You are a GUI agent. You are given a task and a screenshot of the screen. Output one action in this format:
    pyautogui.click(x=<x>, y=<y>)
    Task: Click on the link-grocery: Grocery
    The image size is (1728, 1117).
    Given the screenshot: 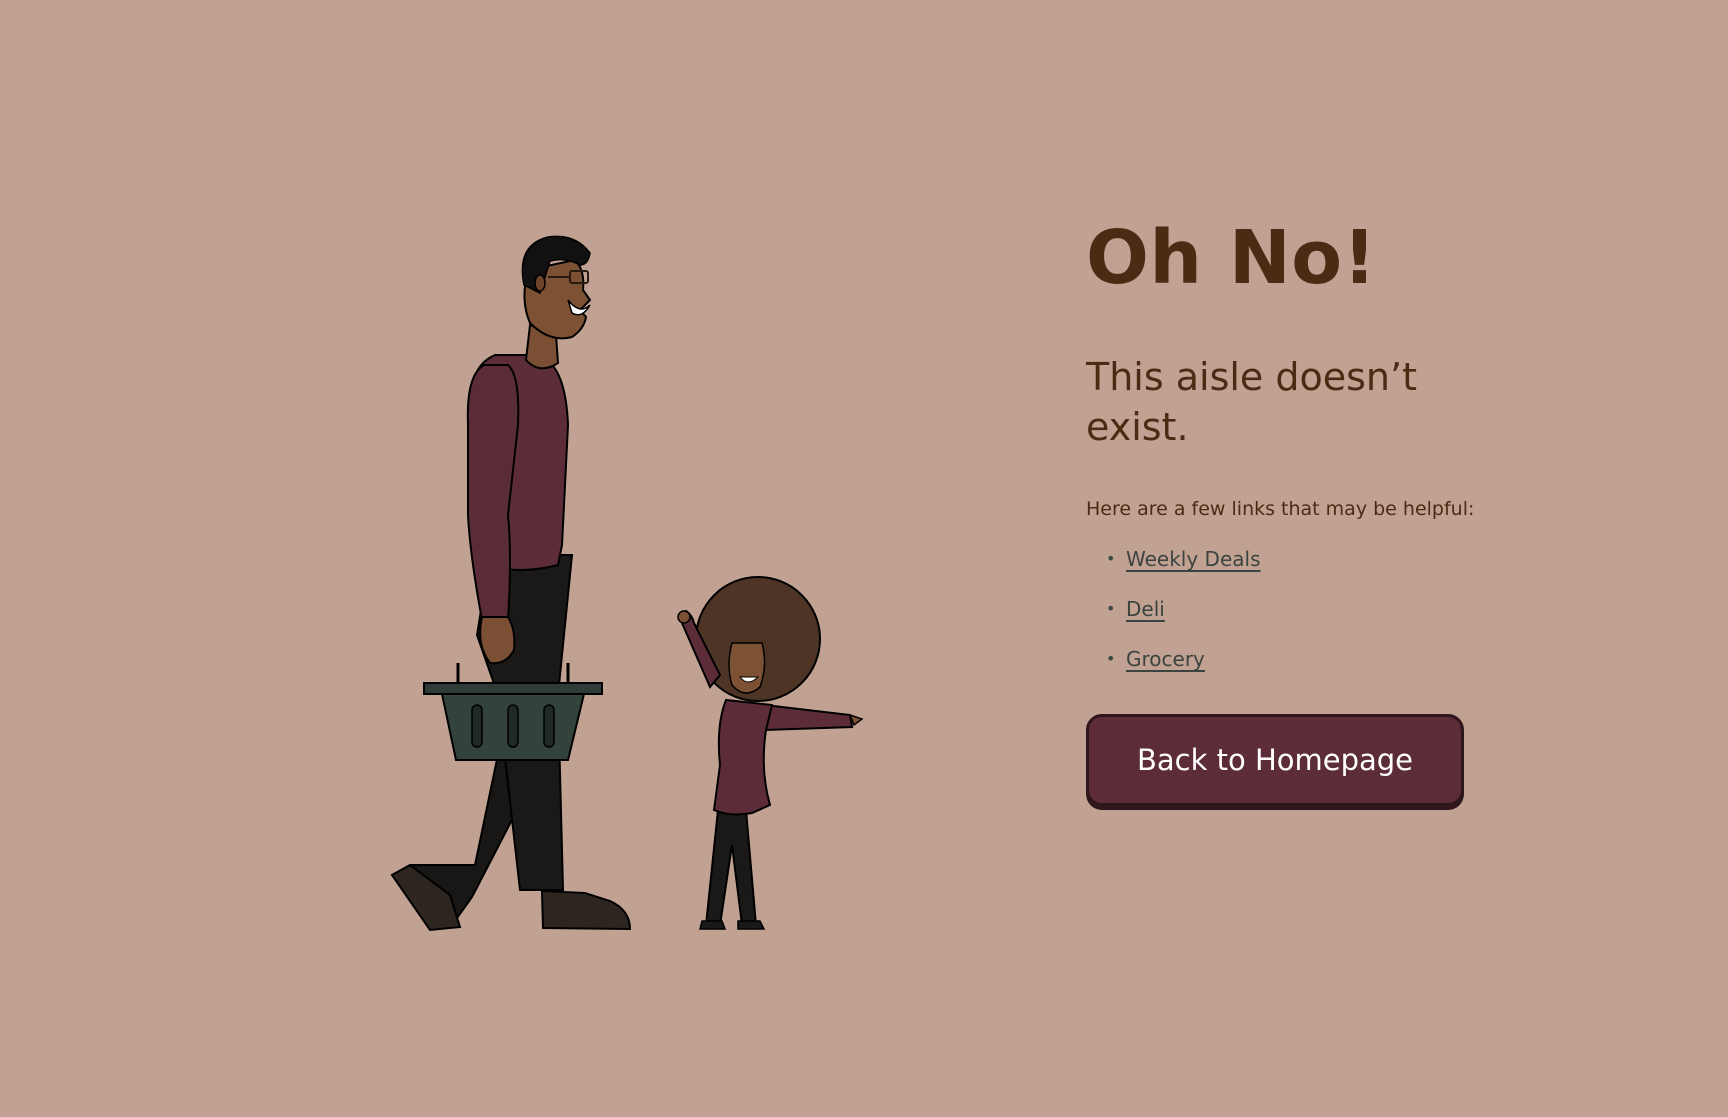 What is the action you would take?
    pyautogui.click(x=1165, y=659)
    